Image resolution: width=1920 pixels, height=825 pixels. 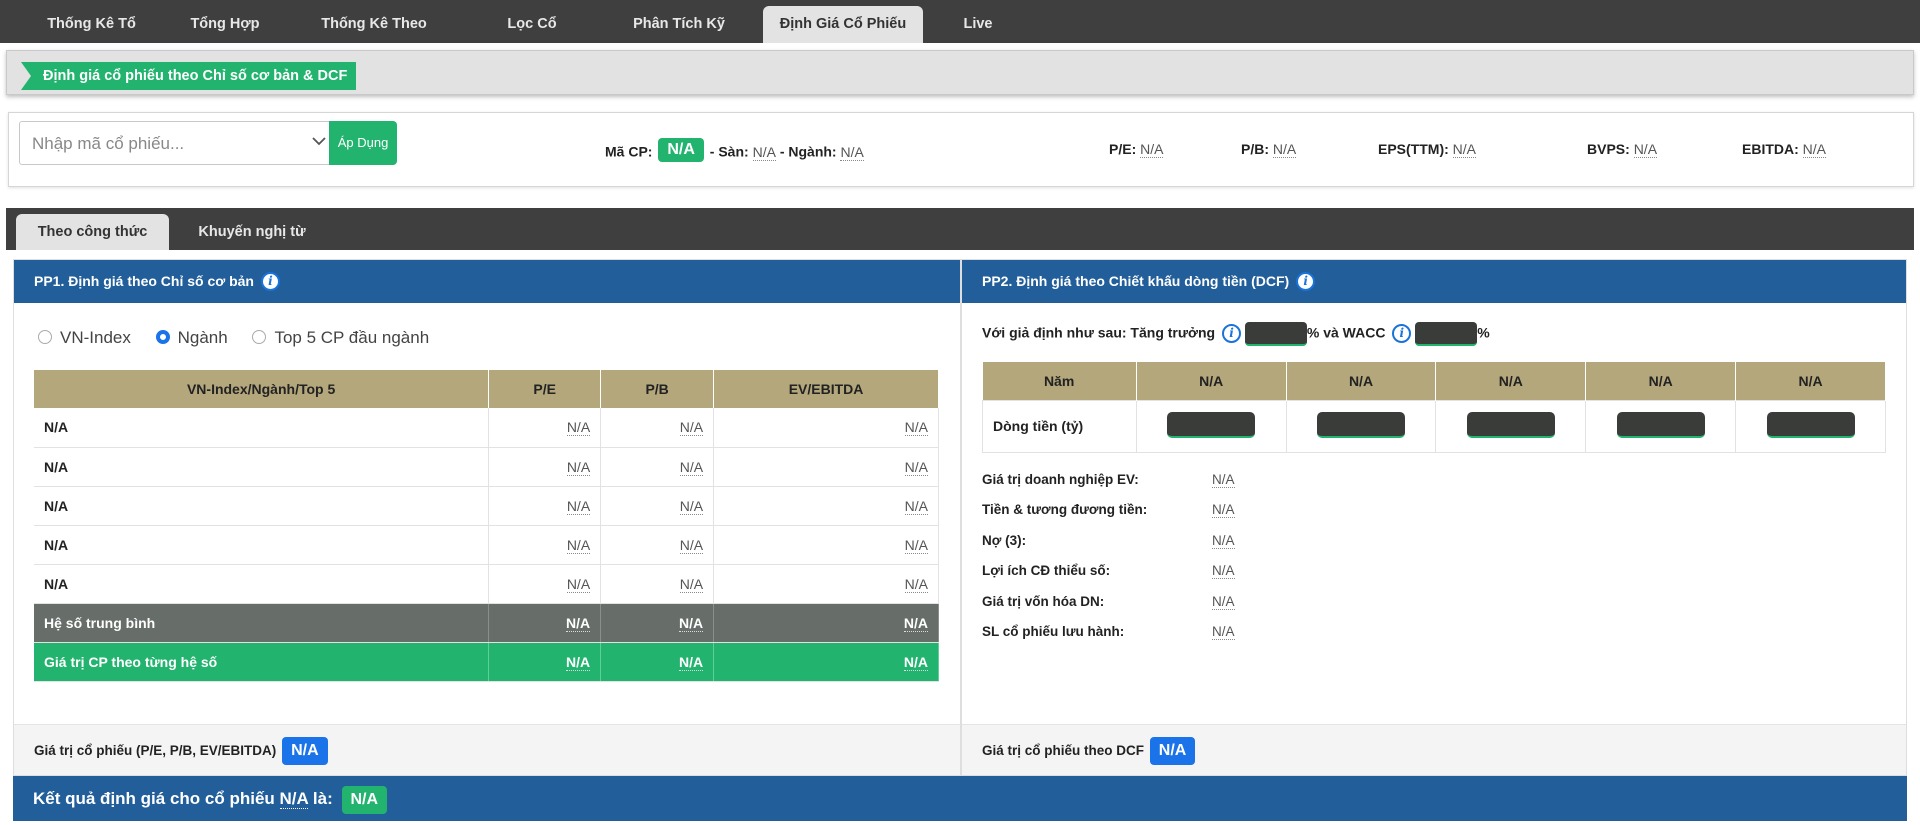 What do you see at coordinates (374, 37) in the screenshot?
I see `tab-thong-ke-theo-nganh: Thống Kê Theo Ngành` at bounding box center [374, 37].